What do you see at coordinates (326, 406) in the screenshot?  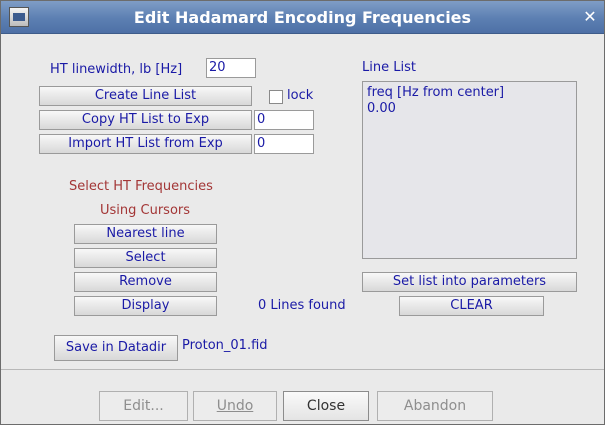 I see `close-button: Close` at bounding box center [326, 406].